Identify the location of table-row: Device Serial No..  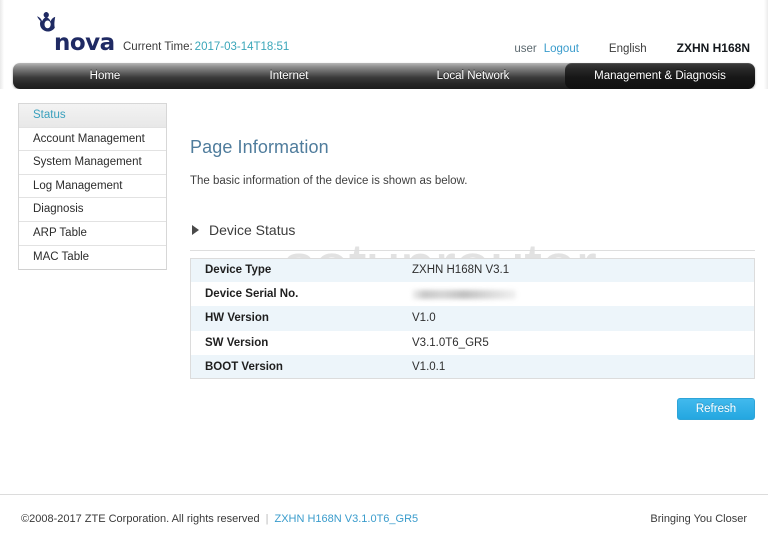
(472, 294).